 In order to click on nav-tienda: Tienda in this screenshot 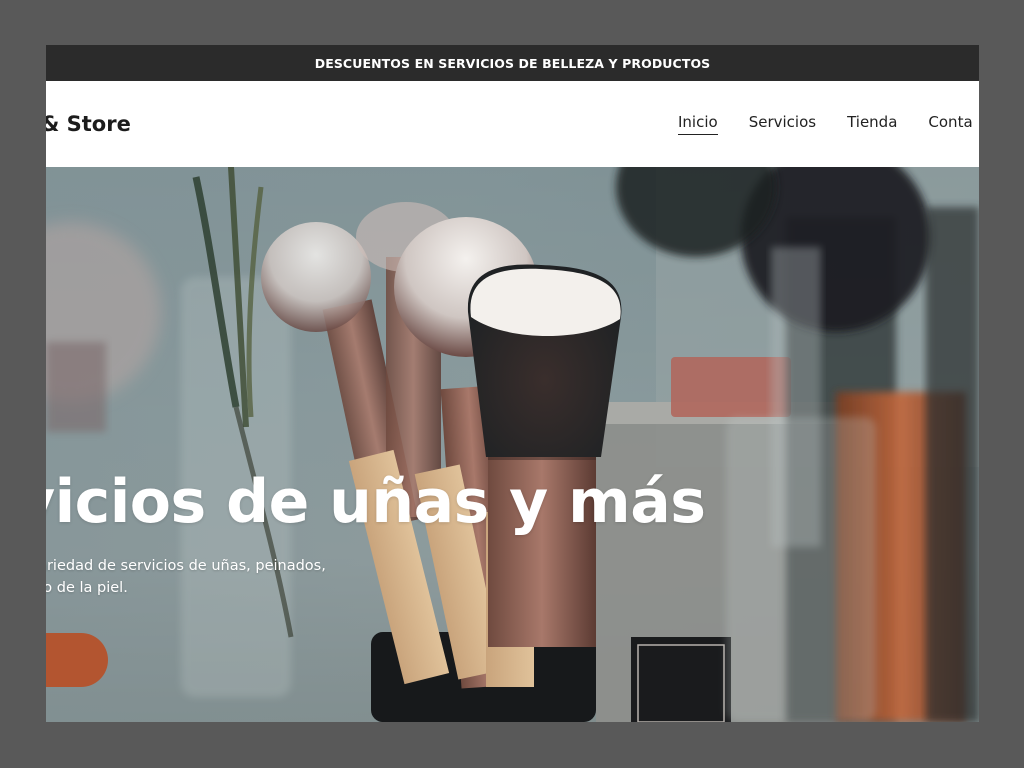, I will do `click(872, 124)`.